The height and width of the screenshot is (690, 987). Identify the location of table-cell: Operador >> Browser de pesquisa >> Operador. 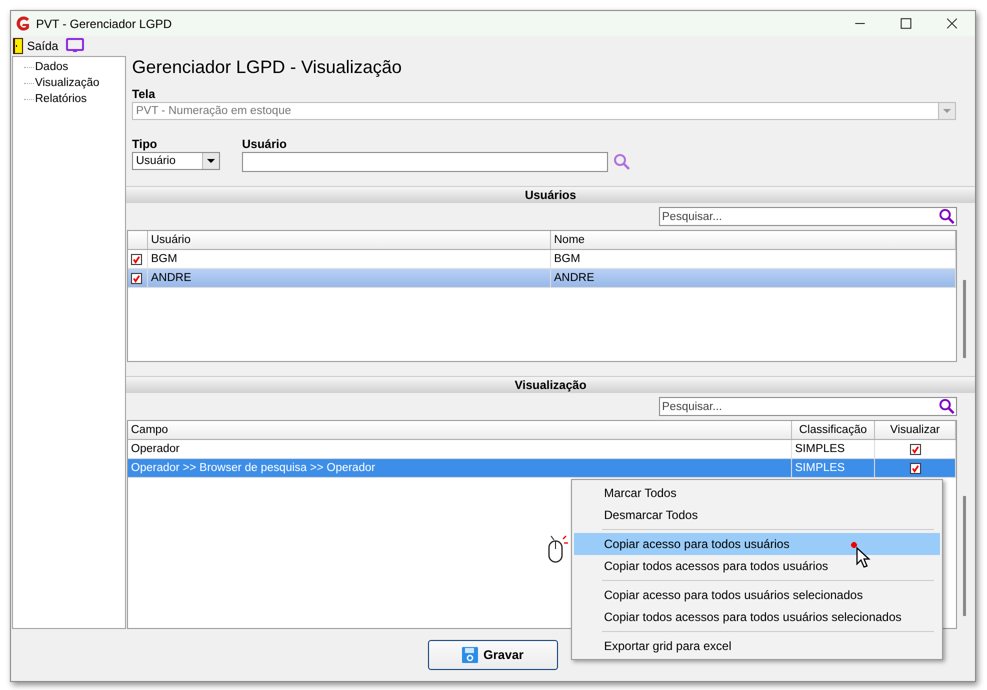
(460, 468).